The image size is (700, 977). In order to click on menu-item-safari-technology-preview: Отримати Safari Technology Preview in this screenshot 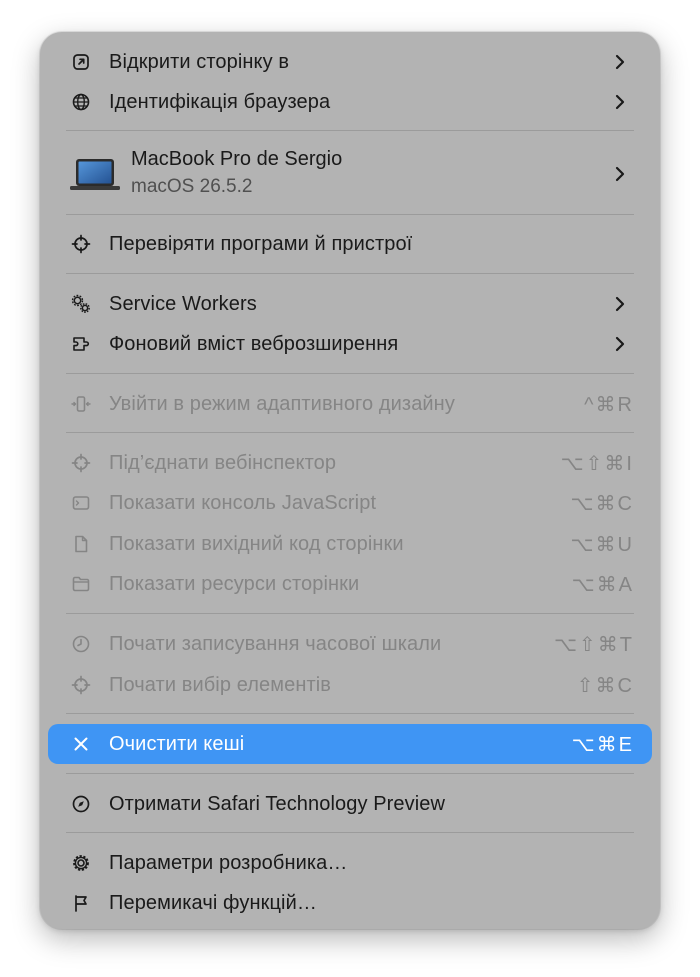, I will do `click(350, 804)`.